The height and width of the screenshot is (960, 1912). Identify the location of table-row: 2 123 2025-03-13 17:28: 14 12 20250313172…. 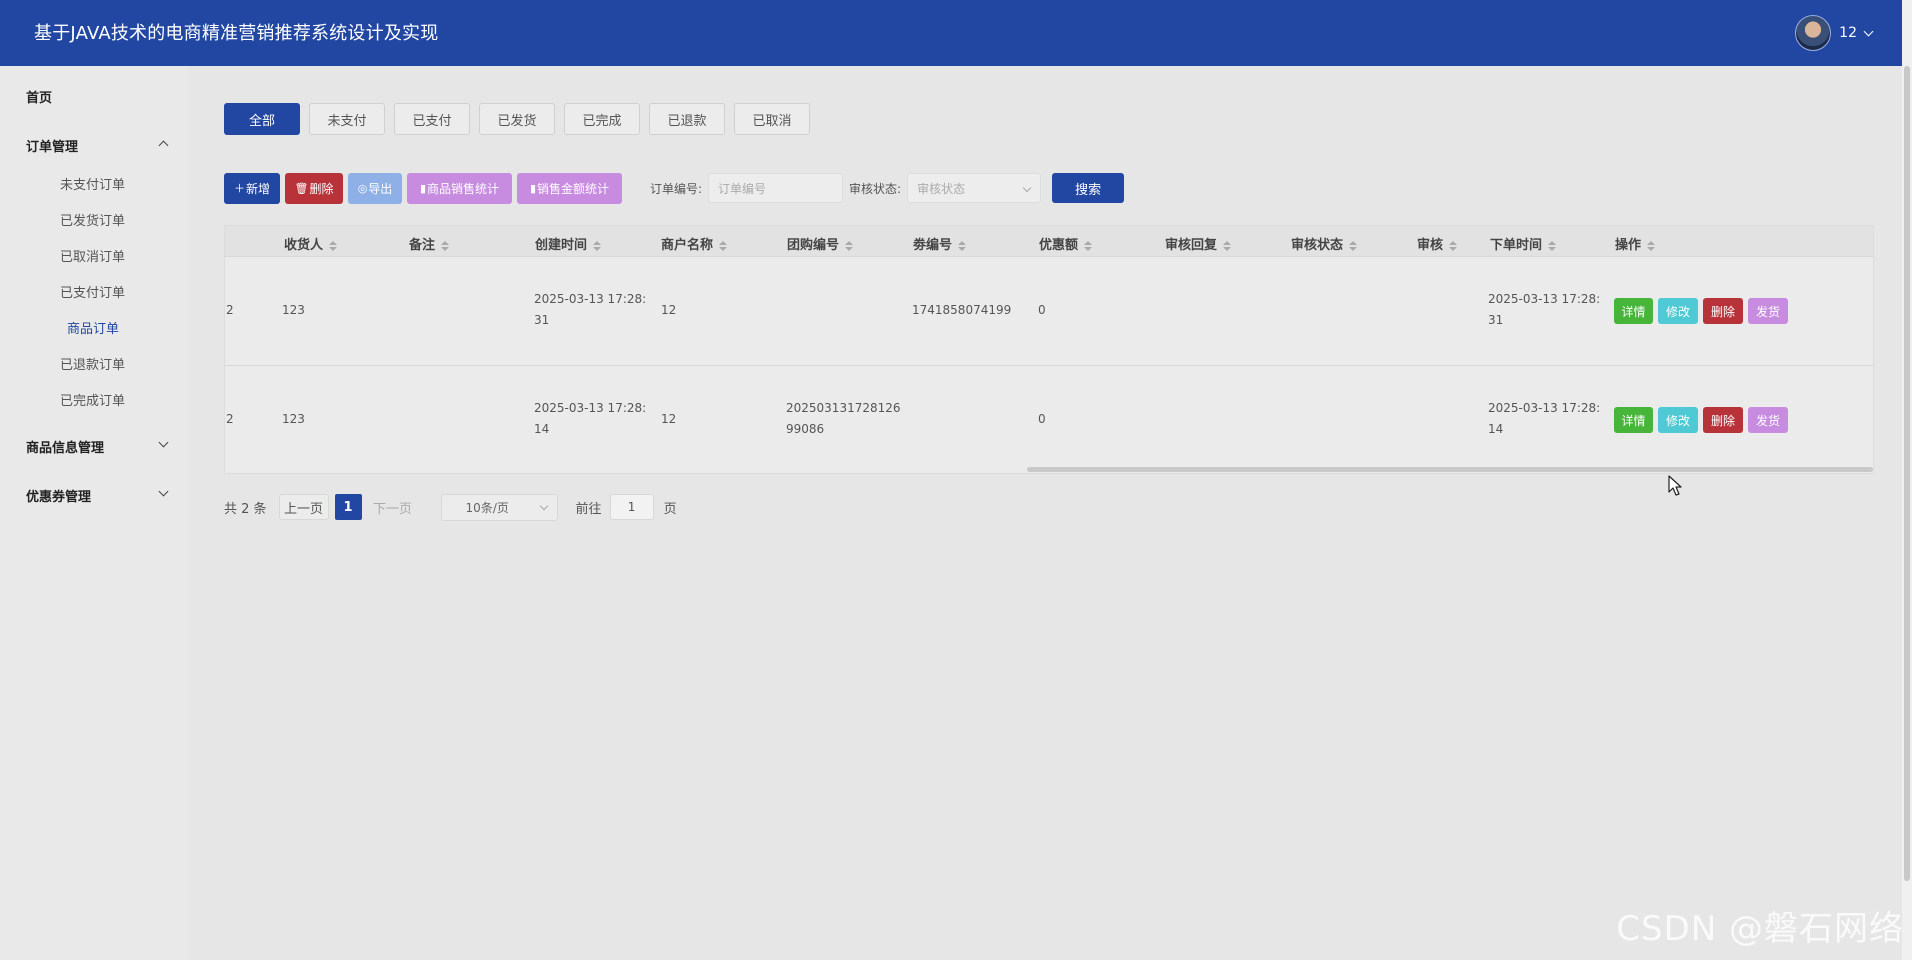
(1049, 419).